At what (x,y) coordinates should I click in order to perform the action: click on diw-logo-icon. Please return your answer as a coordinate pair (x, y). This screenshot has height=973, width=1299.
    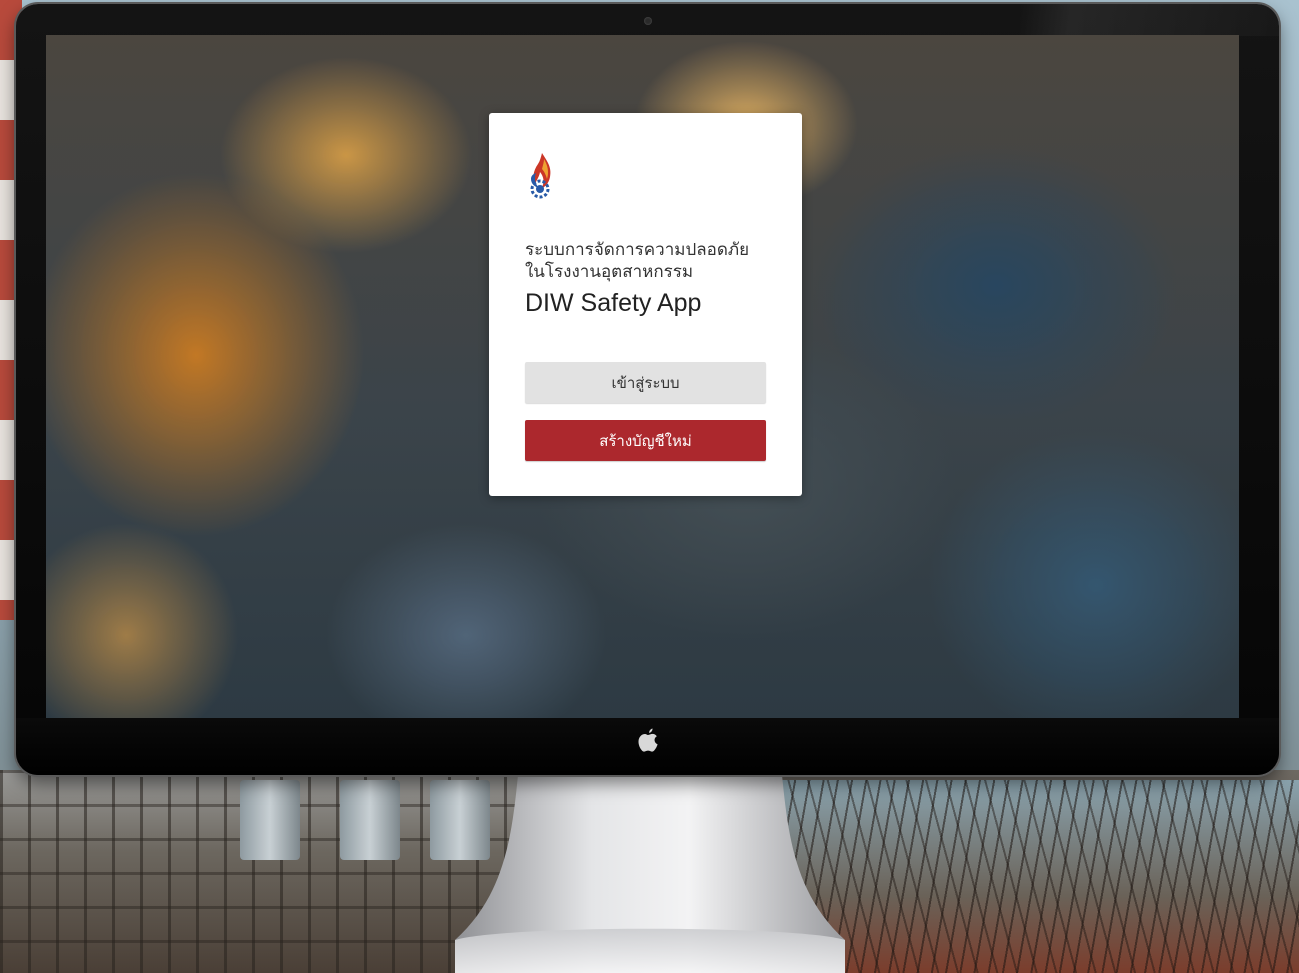
    Looking at the image, I should click on (540, 176).